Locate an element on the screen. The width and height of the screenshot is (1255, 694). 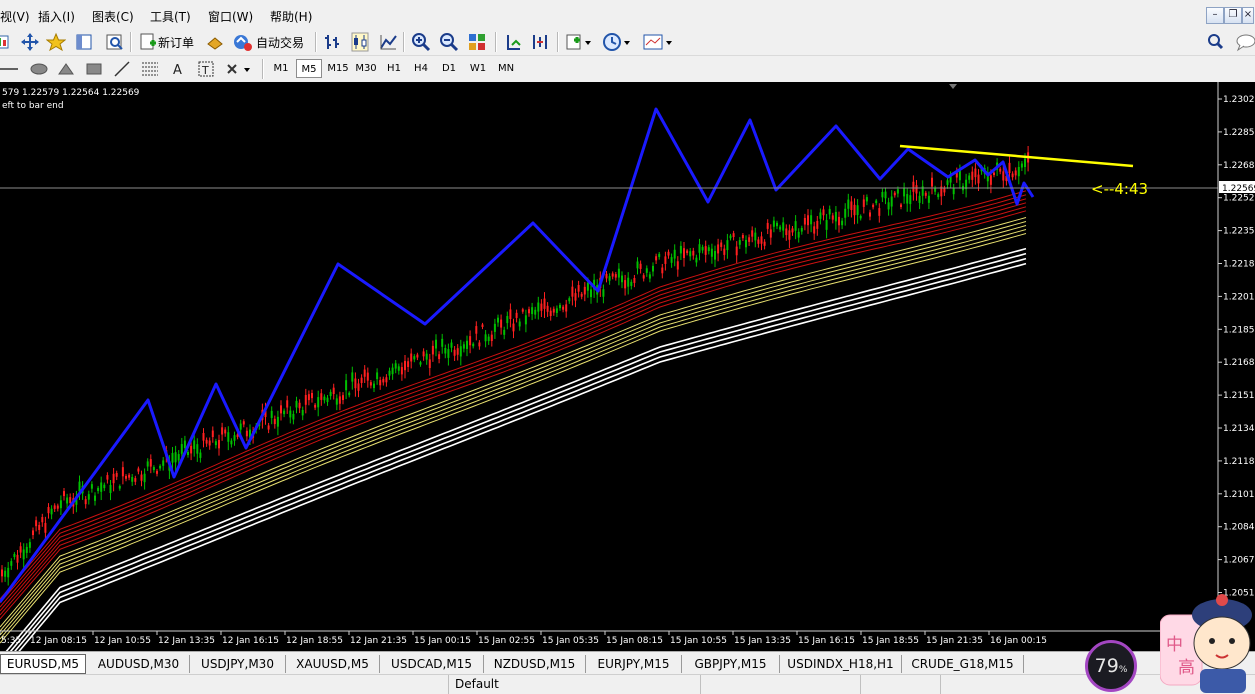
chat-bubble-icon is located at coordinates (1244, 42).